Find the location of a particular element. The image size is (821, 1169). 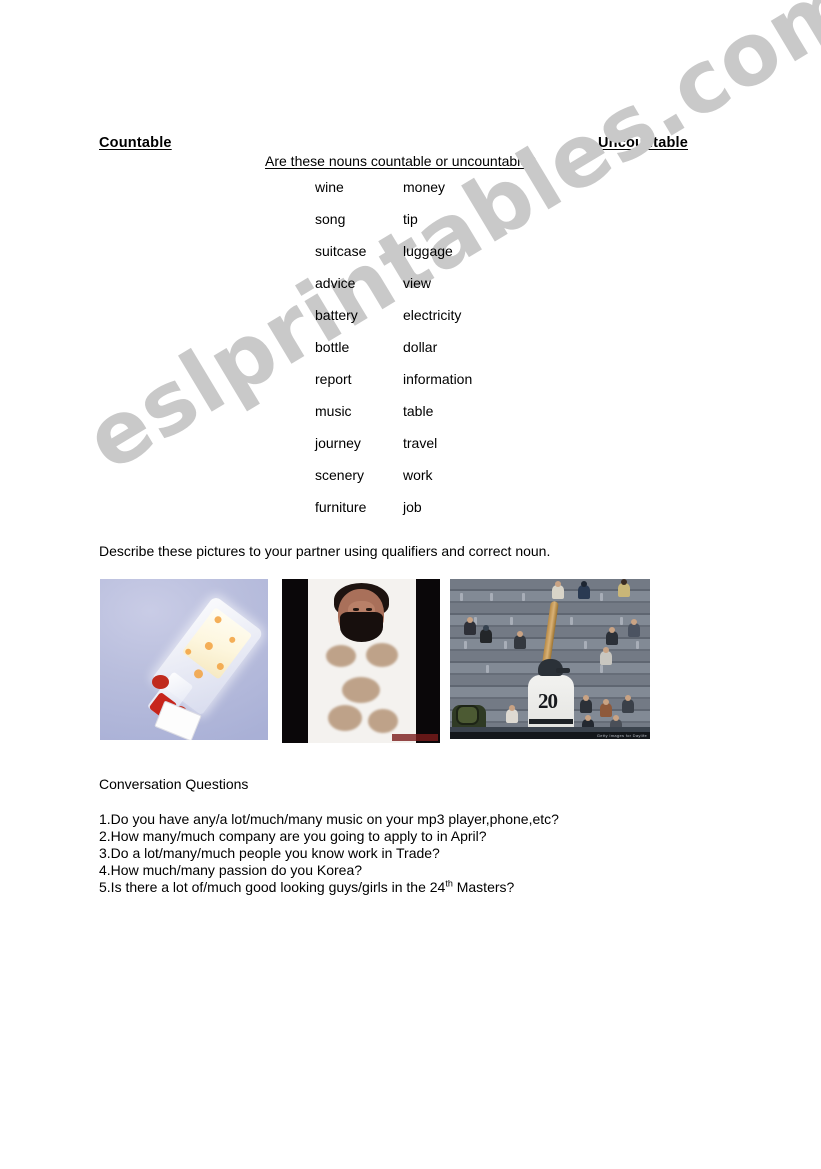

word-column-a: advice is located at coordinates (335, 283).